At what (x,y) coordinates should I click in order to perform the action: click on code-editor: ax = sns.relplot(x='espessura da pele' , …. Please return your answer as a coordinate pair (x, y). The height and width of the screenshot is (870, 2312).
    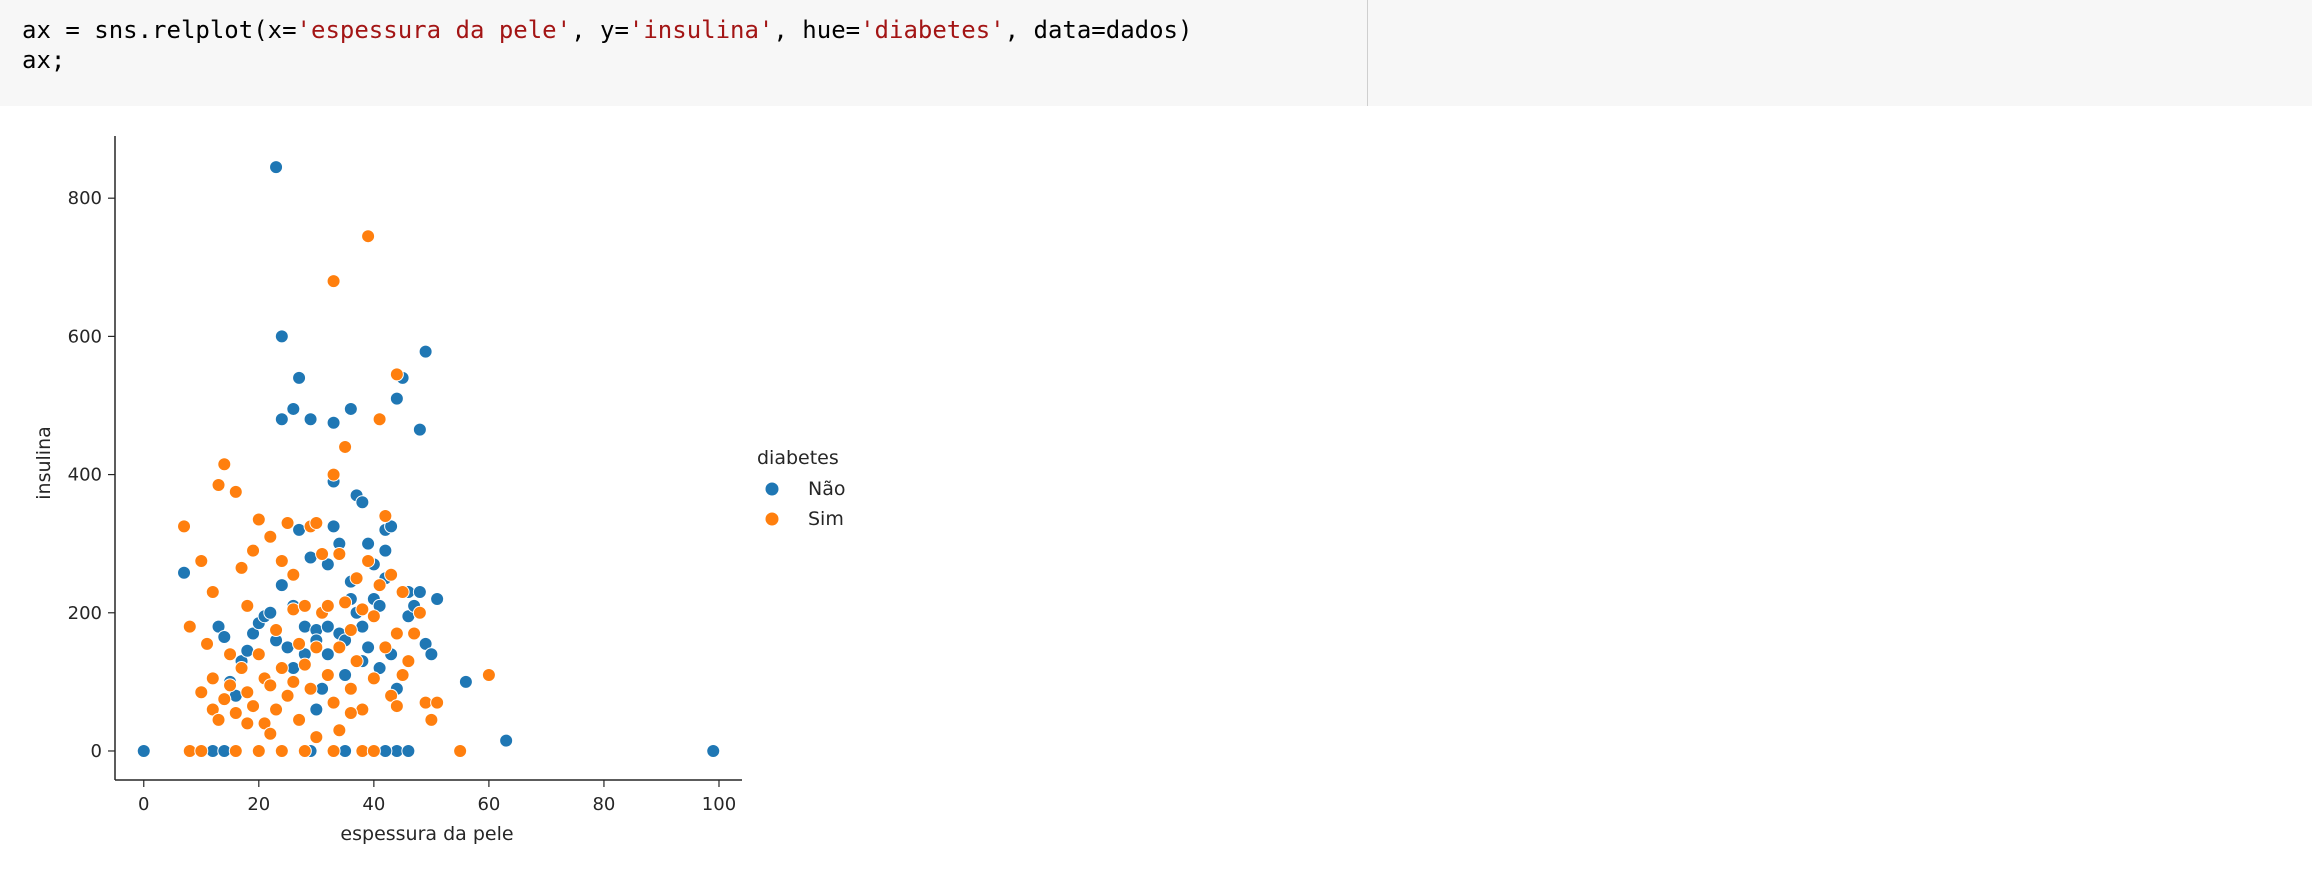
    Looking at the image, I should click on (607, 45).